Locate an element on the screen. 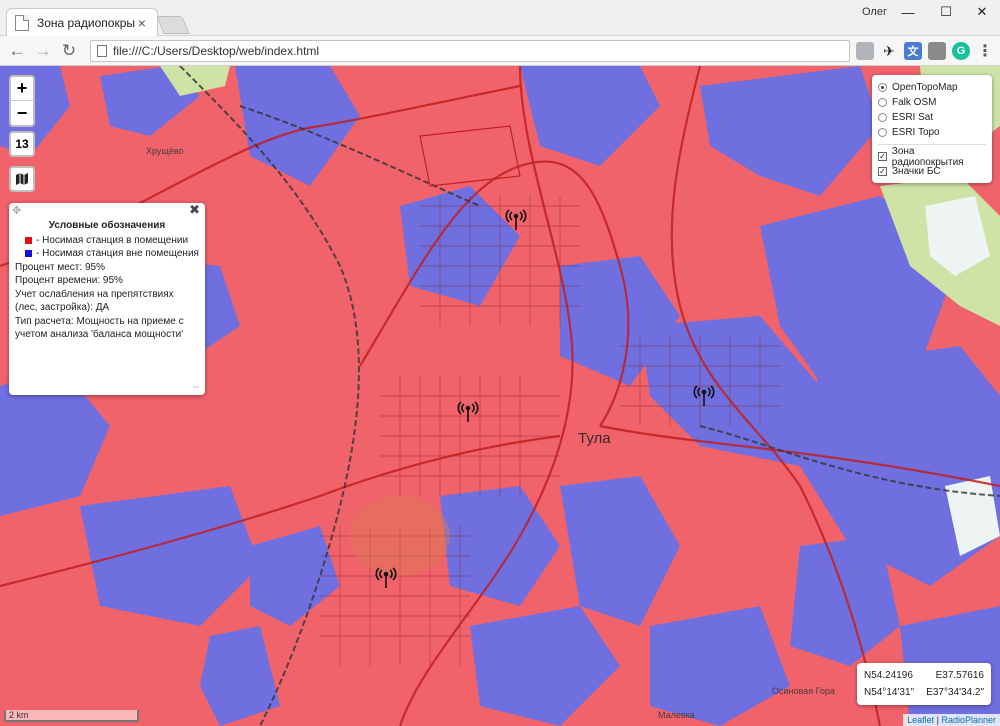 The height and width of the screenshot is (726, 1000). reload-button: ↻ is located at coordinates (69, 51).